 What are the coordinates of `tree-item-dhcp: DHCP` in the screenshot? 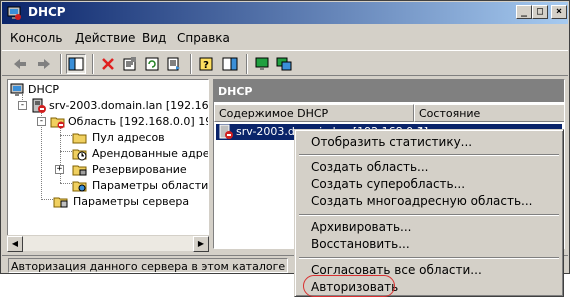 It's located at (105, 90).